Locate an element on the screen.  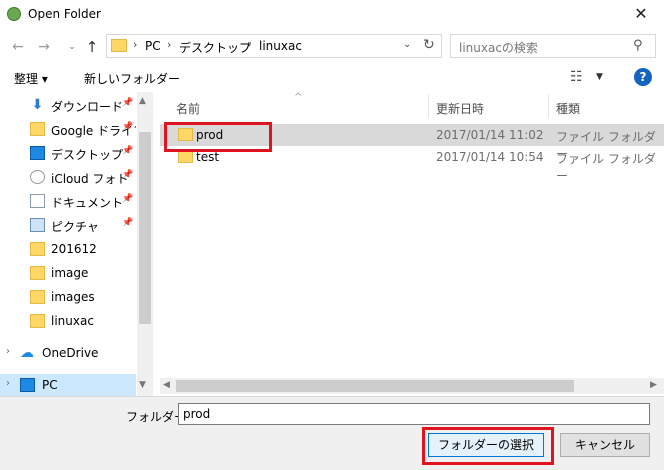
pictures-icon is located at coordinates (37, 225).